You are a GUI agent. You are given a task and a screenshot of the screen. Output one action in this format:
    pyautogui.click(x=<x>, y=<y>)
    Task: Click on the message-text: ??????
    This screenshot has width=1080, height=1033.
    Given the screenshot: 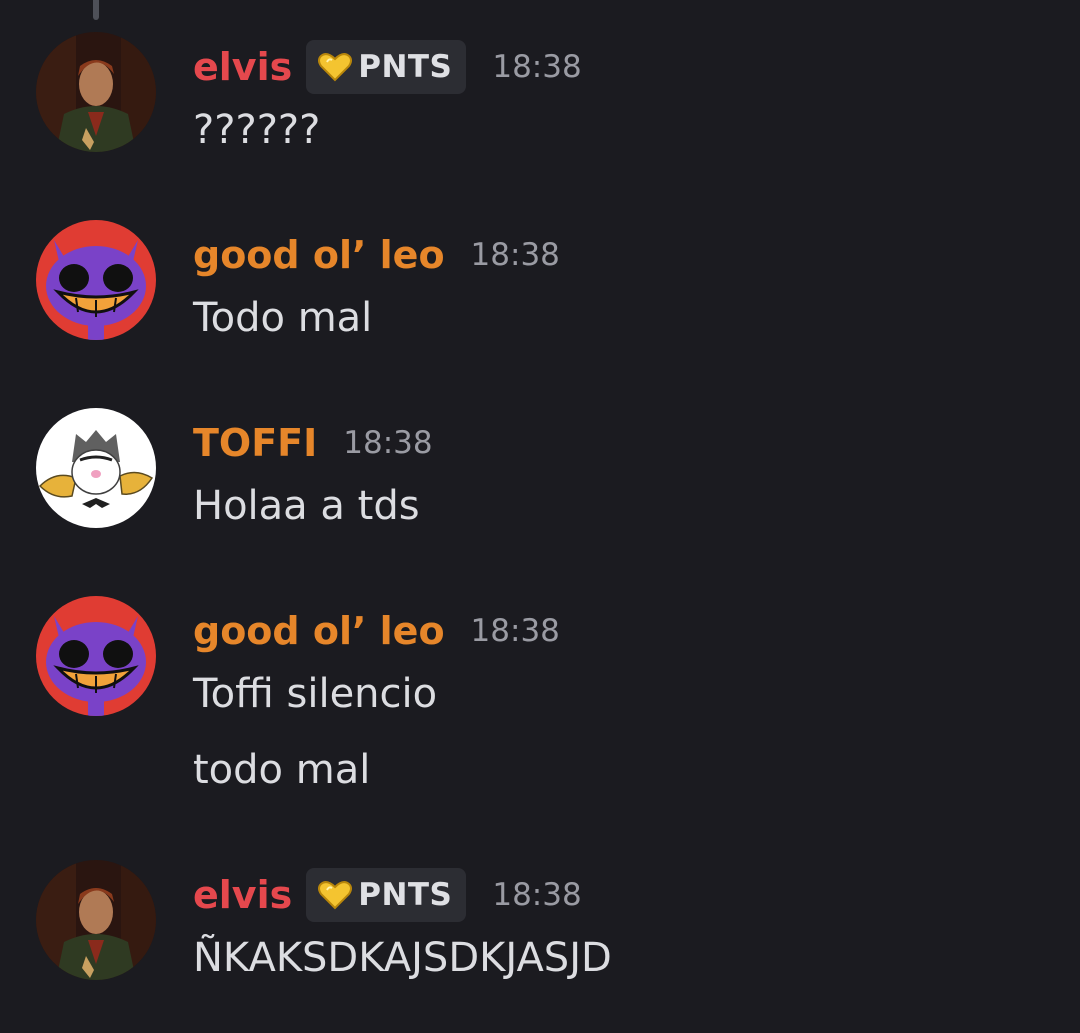 What is the action you would take?
    pyautogui.click(x=257, y=130)
    